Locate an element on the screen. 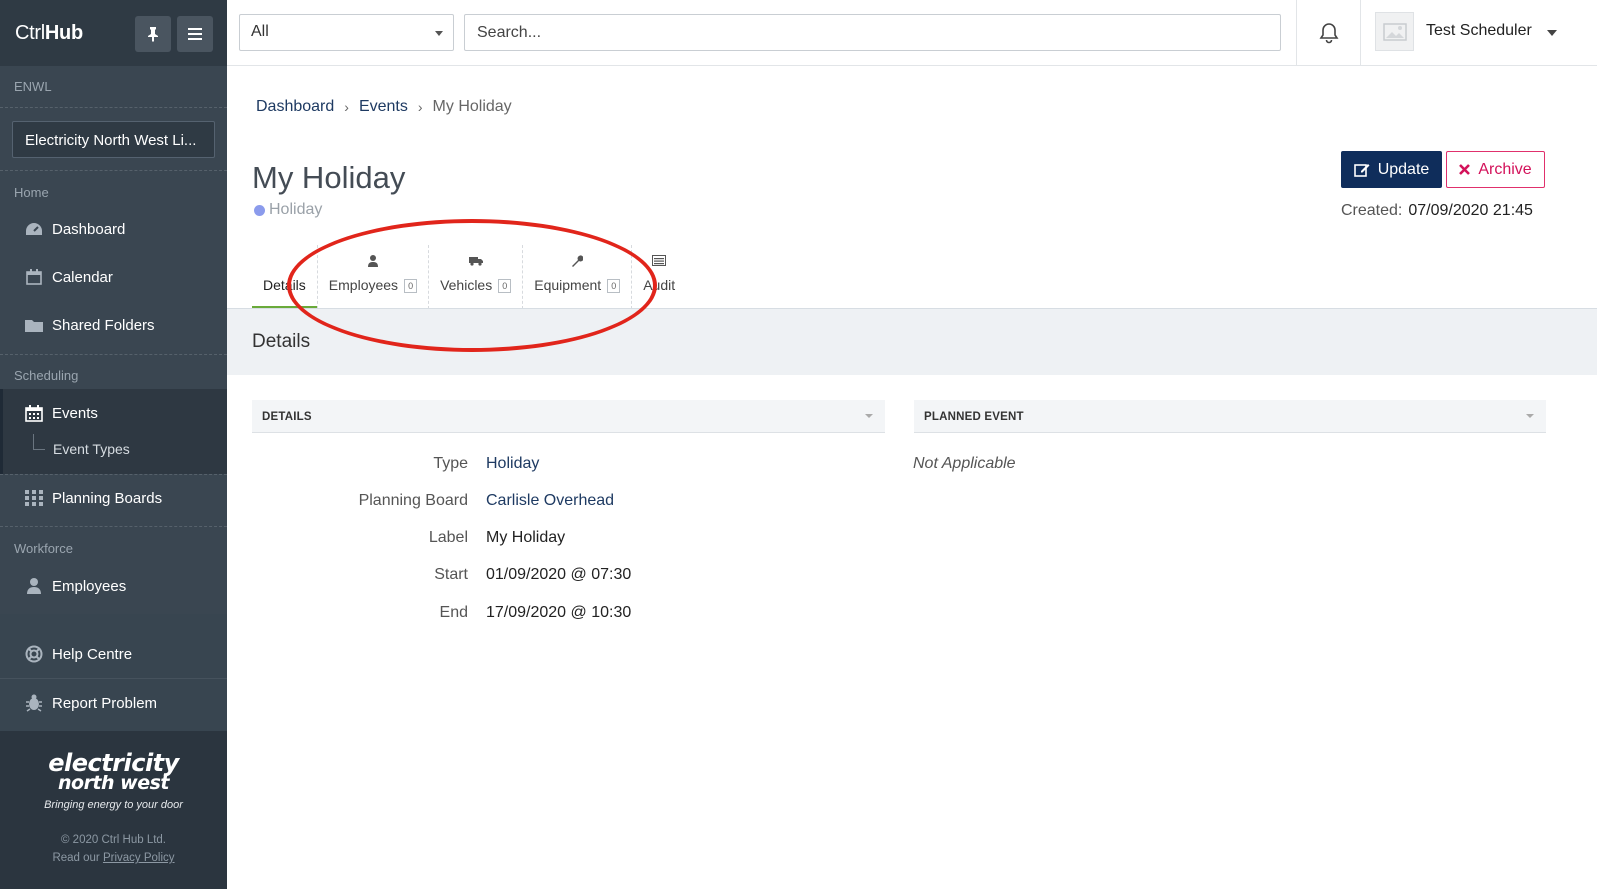 The width and height of the screenshot is (1597, 889). tab-label: Equipment is located at coordinates (568, 284).